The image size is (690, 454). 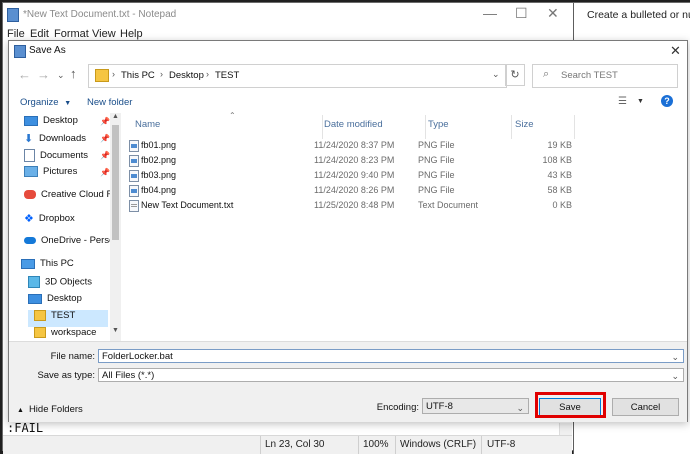 I want to click on notepad-text-area: :FAIL, so click(x=287, y=428).